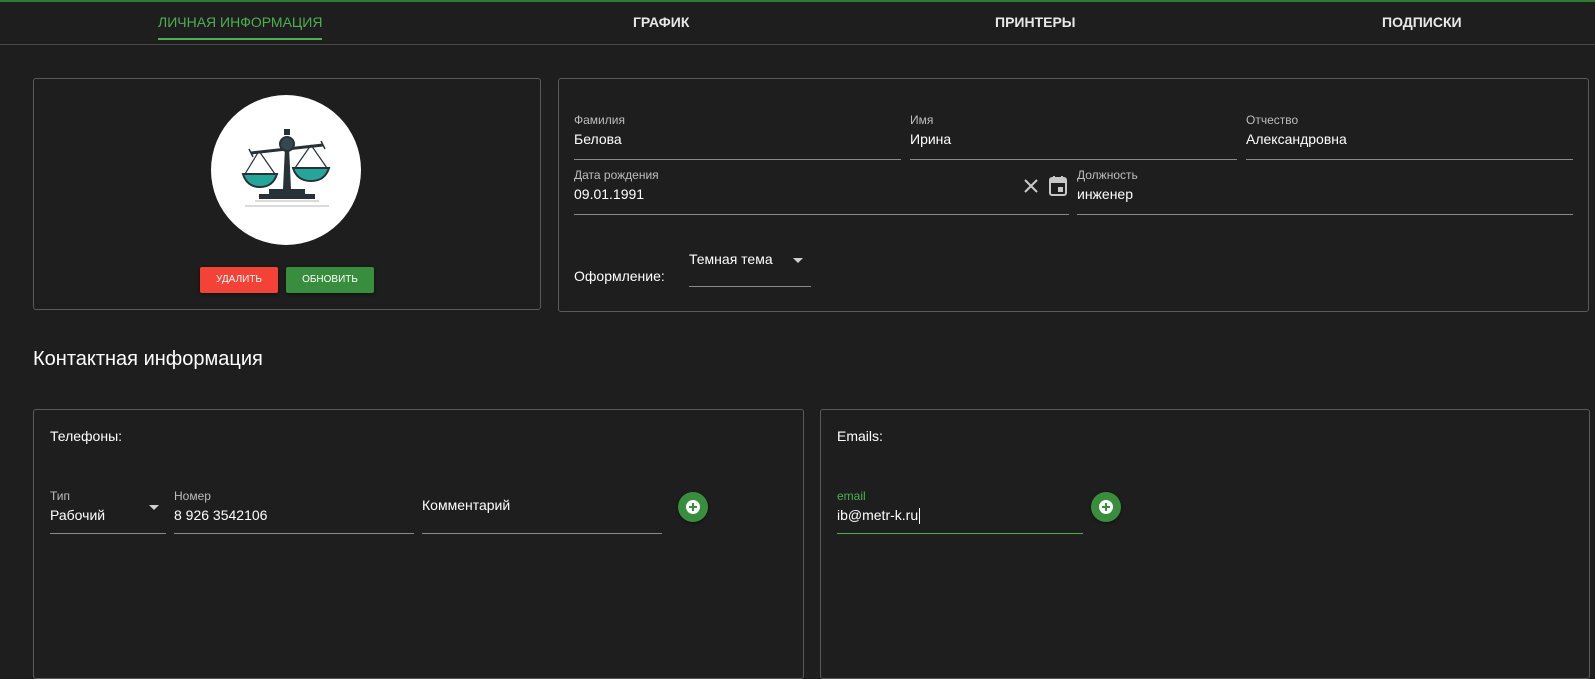 This screenshot has height=679, width=1595. What do you see at coordinates (1325, 214) in the screenshot?
I see `position-underline` at bounding box center [1325, 214].